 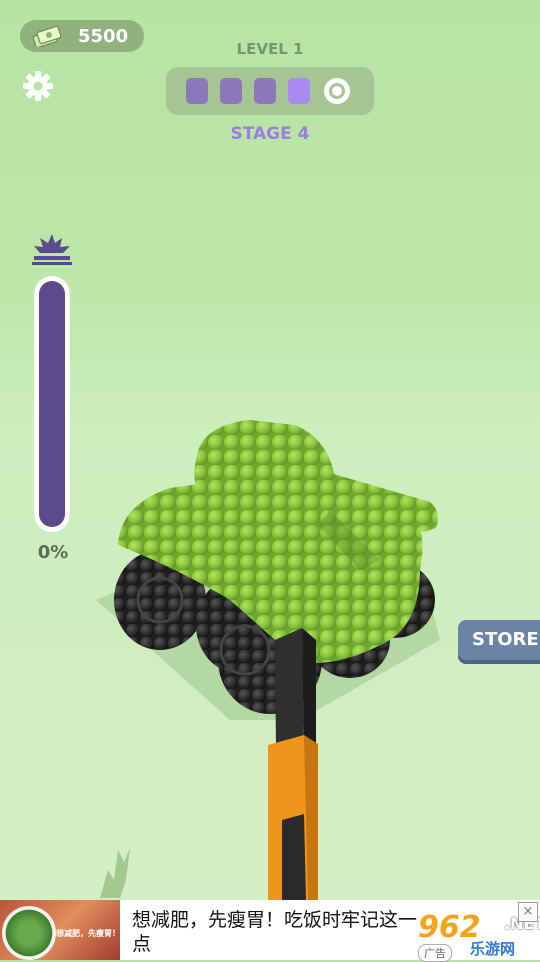 I want to click on meter-percent: 0%, so click(x=53, y=552).